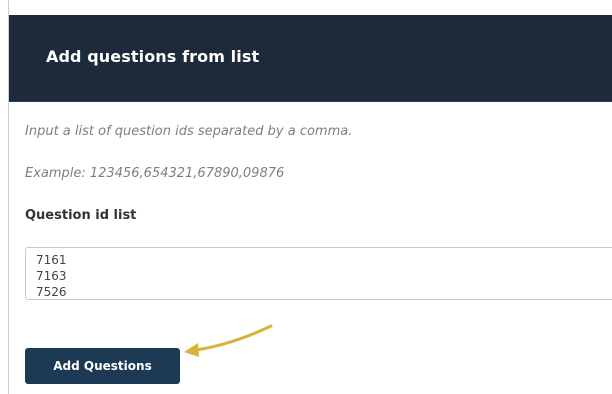 The image size is (612, 394). Describe the element at coordinates (102, 366) in the screenshot. I see `add-questions-button: Add Questions` at that location.